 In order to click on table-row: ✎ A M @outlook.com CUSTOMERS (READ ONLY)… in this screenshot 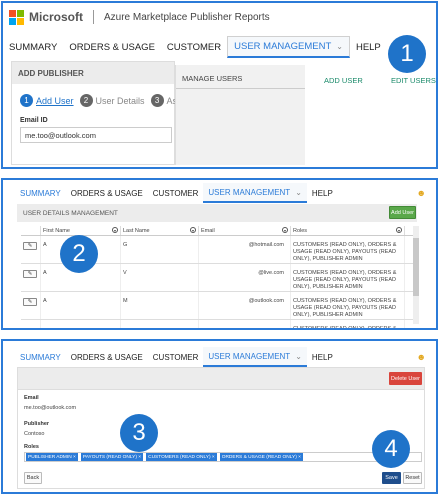, I will do `click(217, 306)`.